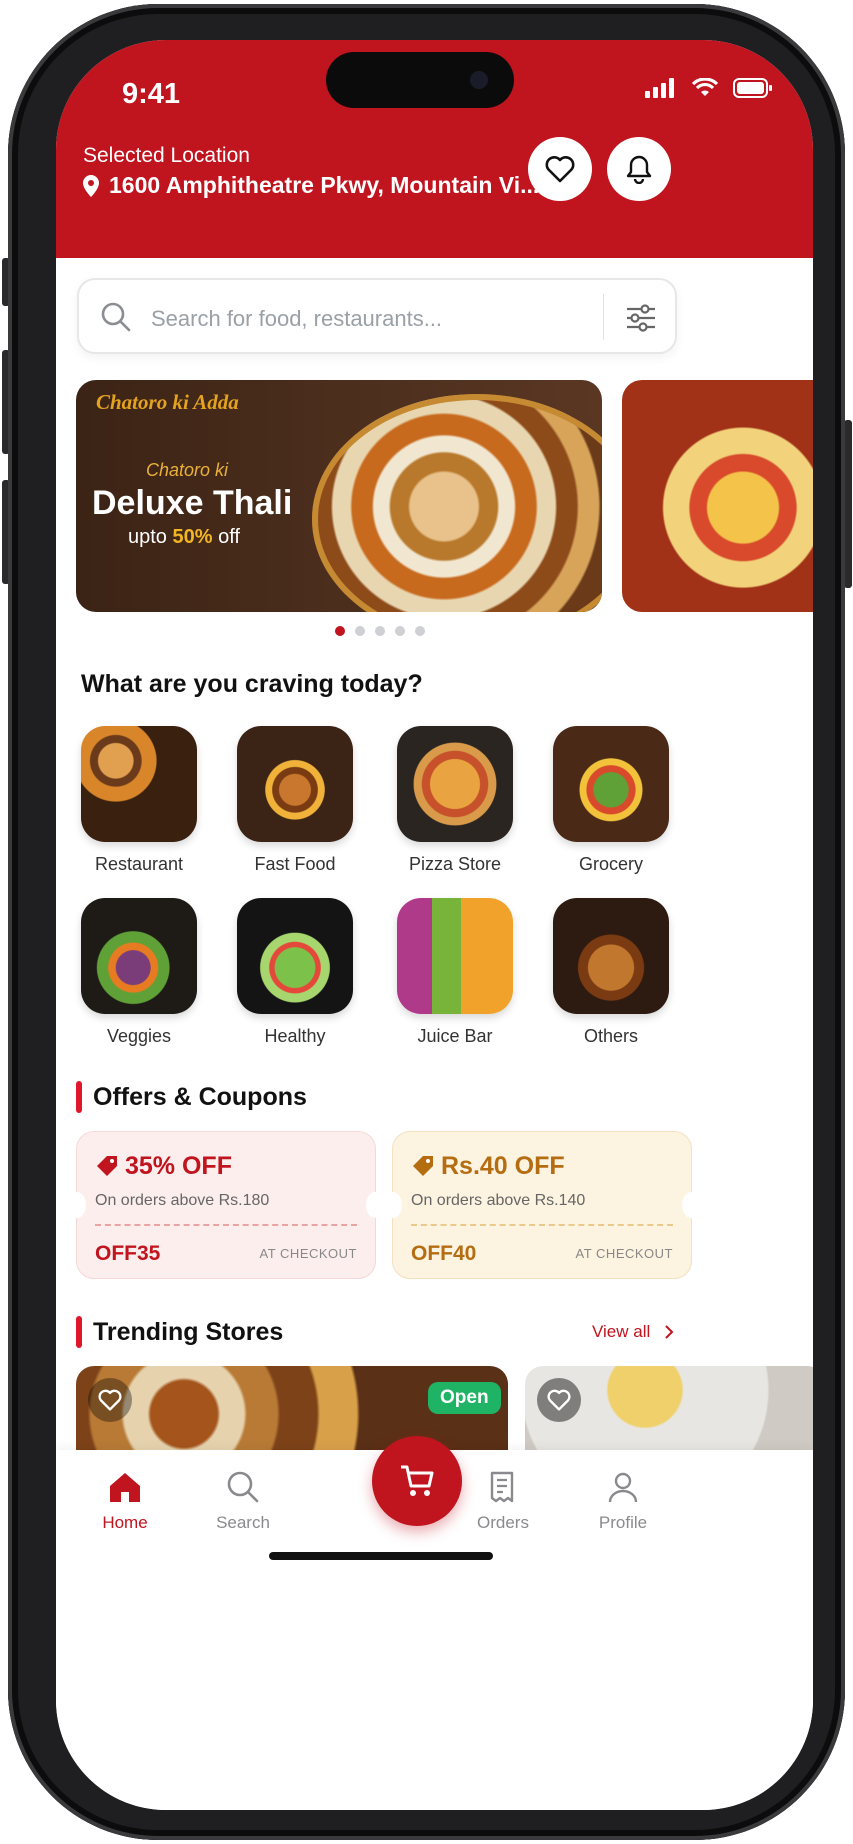  I want to click on grocery-image, so click(611, 784).